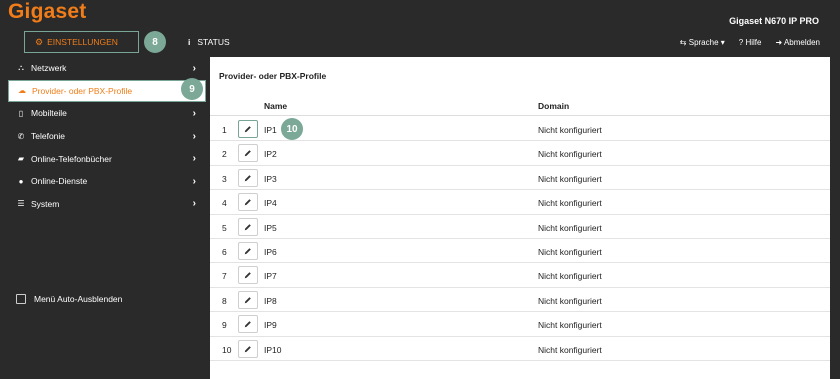 The height and width of the screenshot is (379, 840). I want to click on tab-status: i STATUS, so click(209, 42).